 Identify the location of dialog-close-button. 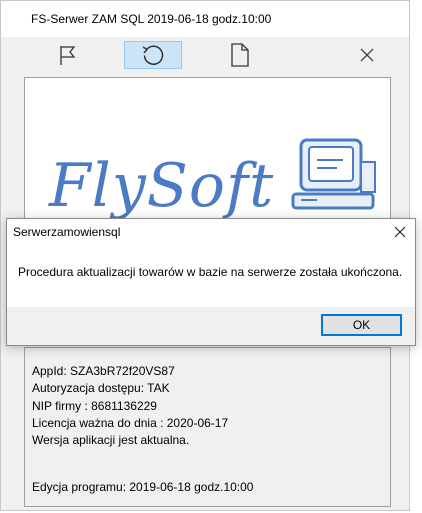
(400, 232).